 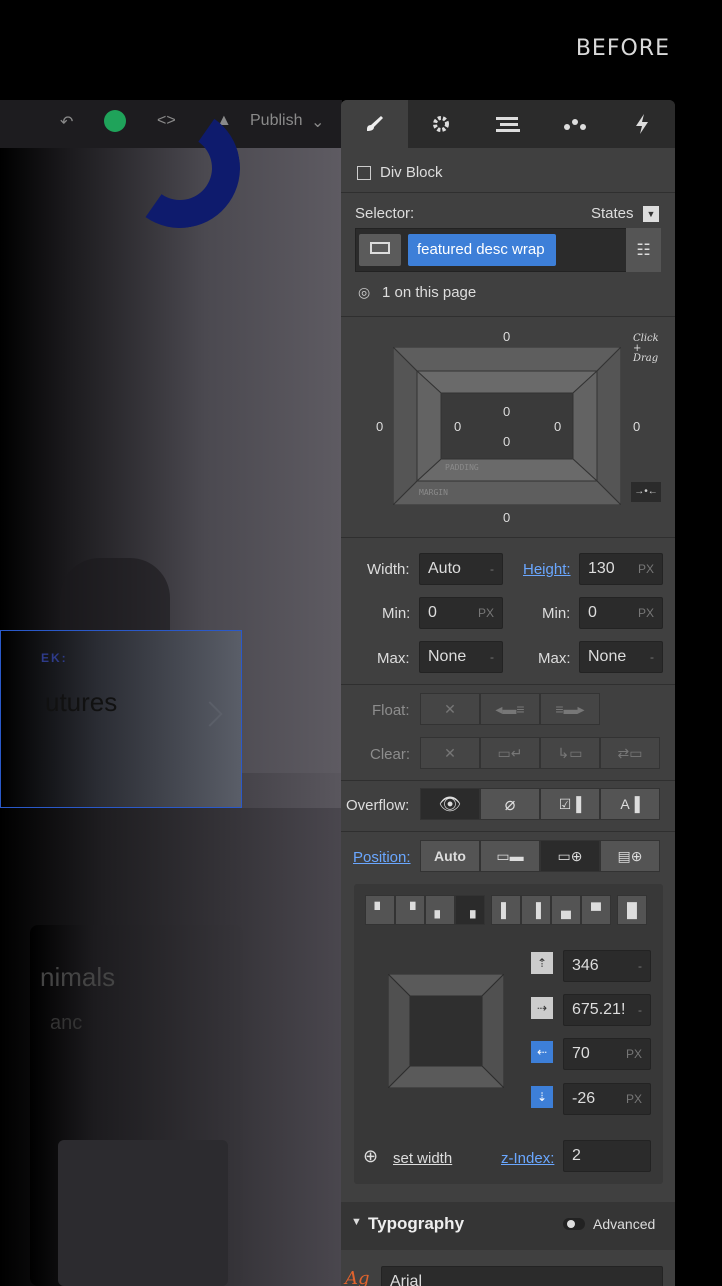 I want to click on font-family-select: Arial, so click(x=522, y=1276).